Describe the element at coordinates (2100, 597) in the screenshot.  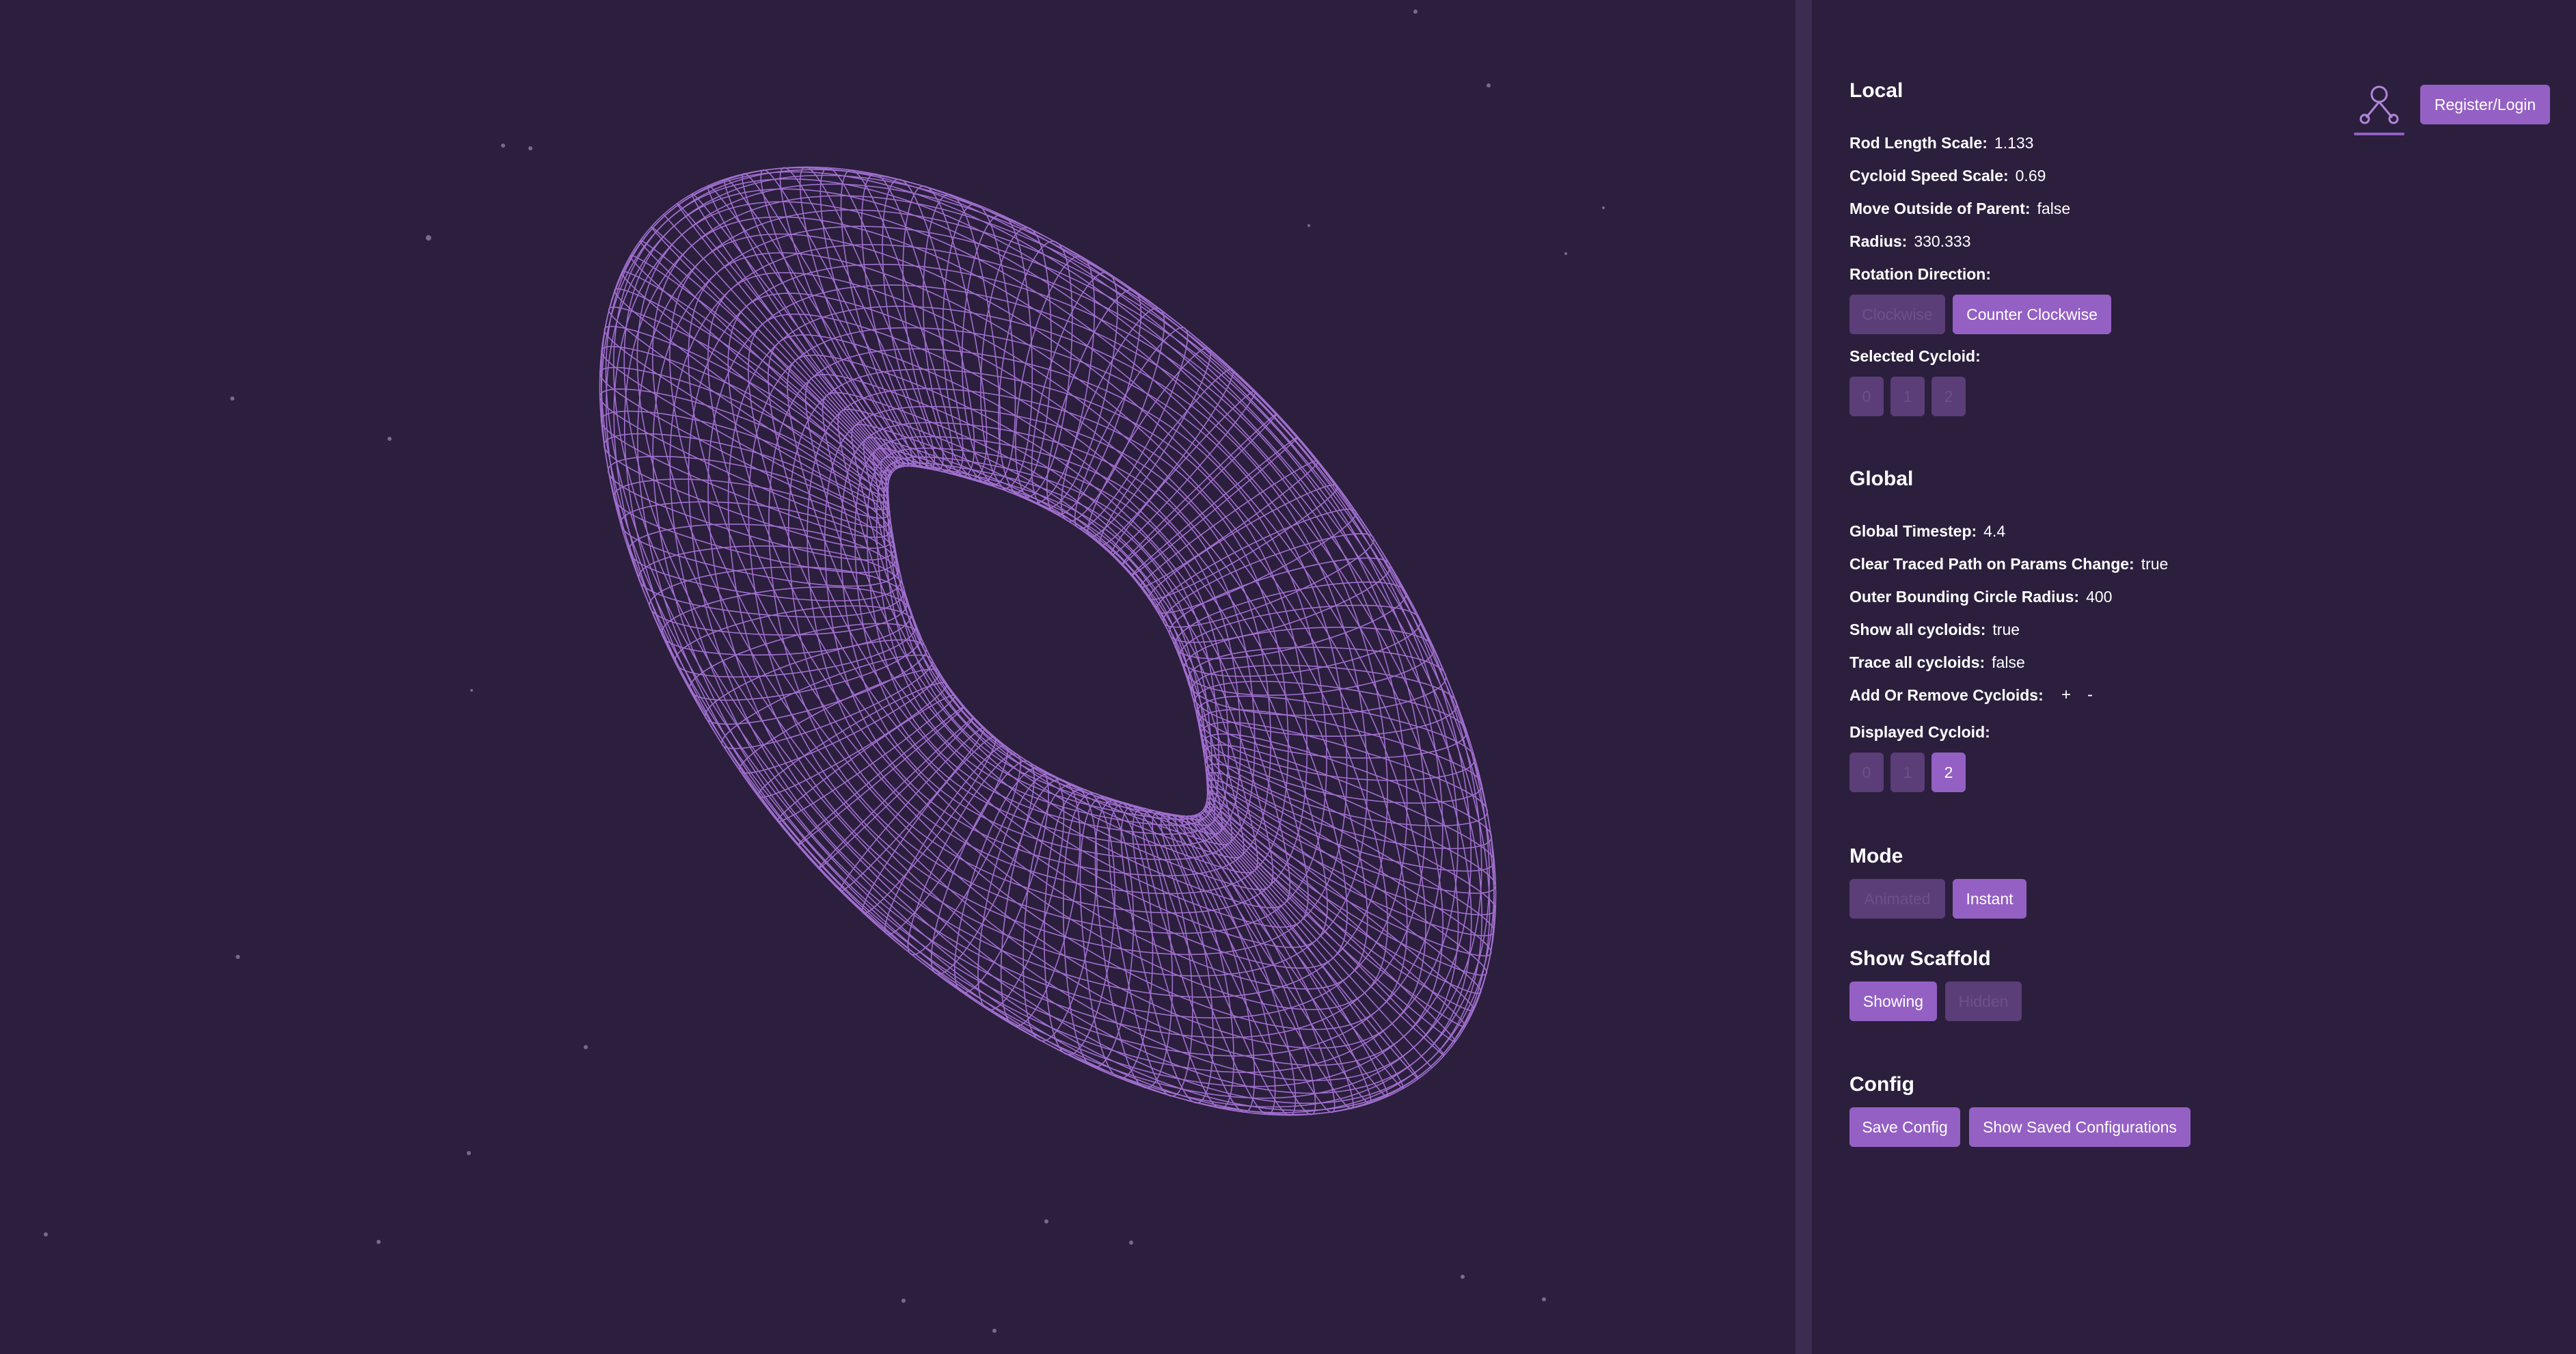
I see `outer-bounding-radius-value: 400` at that location.